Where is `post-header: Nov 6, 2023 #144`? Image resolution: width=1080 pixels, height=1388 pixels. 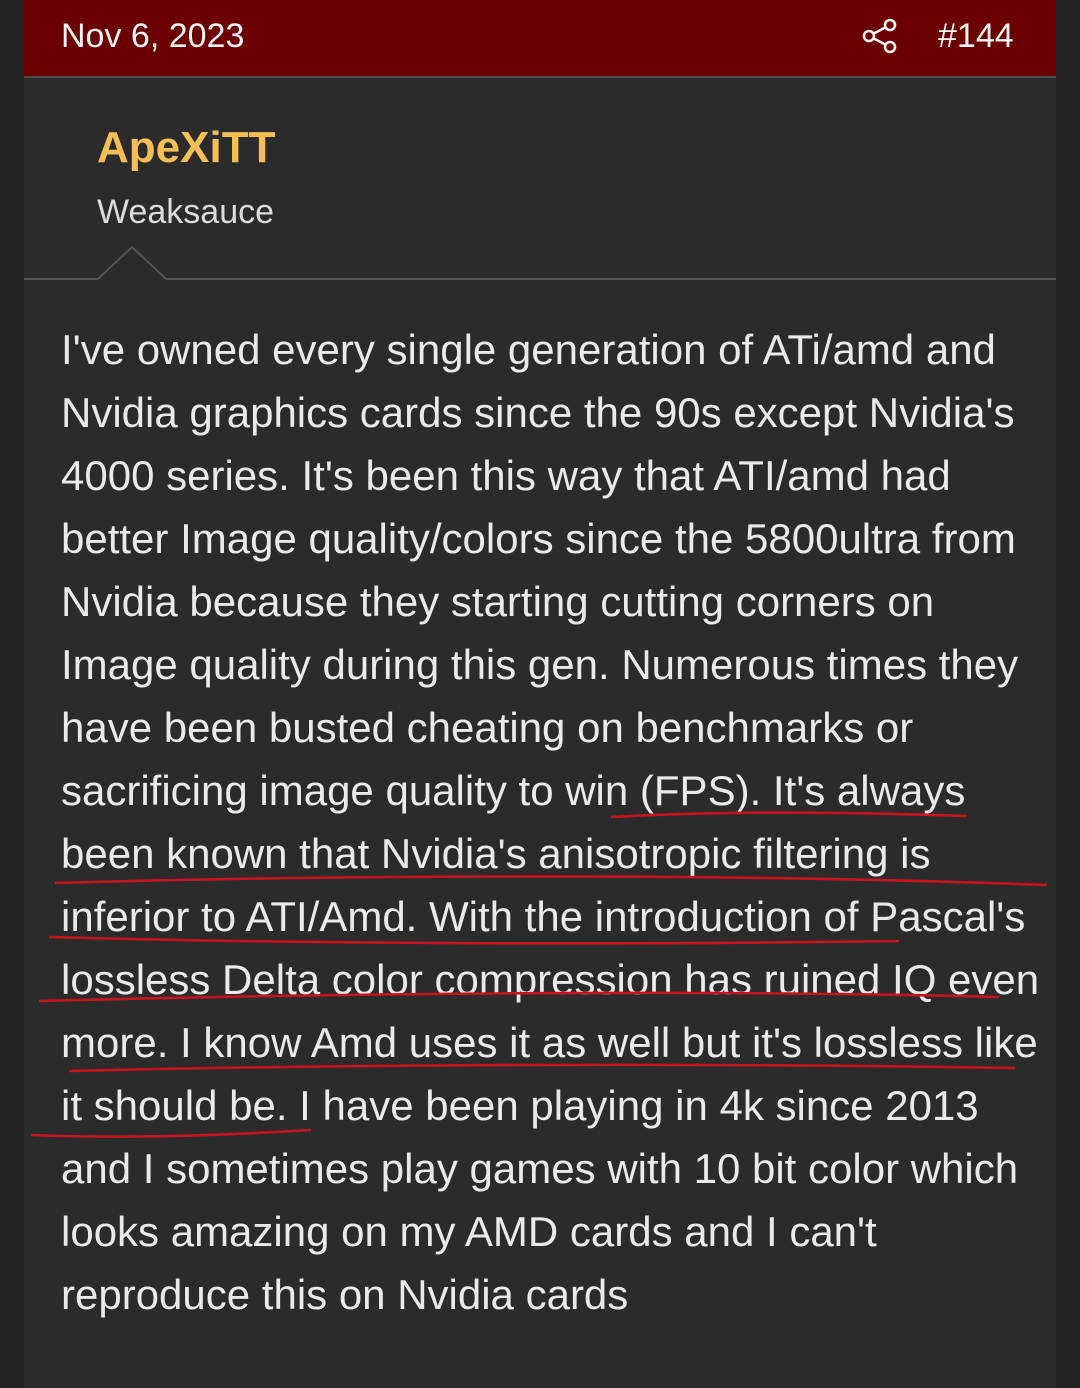
post-header: Nov 6, 2023 #144 is located at coordinates (540, 39).